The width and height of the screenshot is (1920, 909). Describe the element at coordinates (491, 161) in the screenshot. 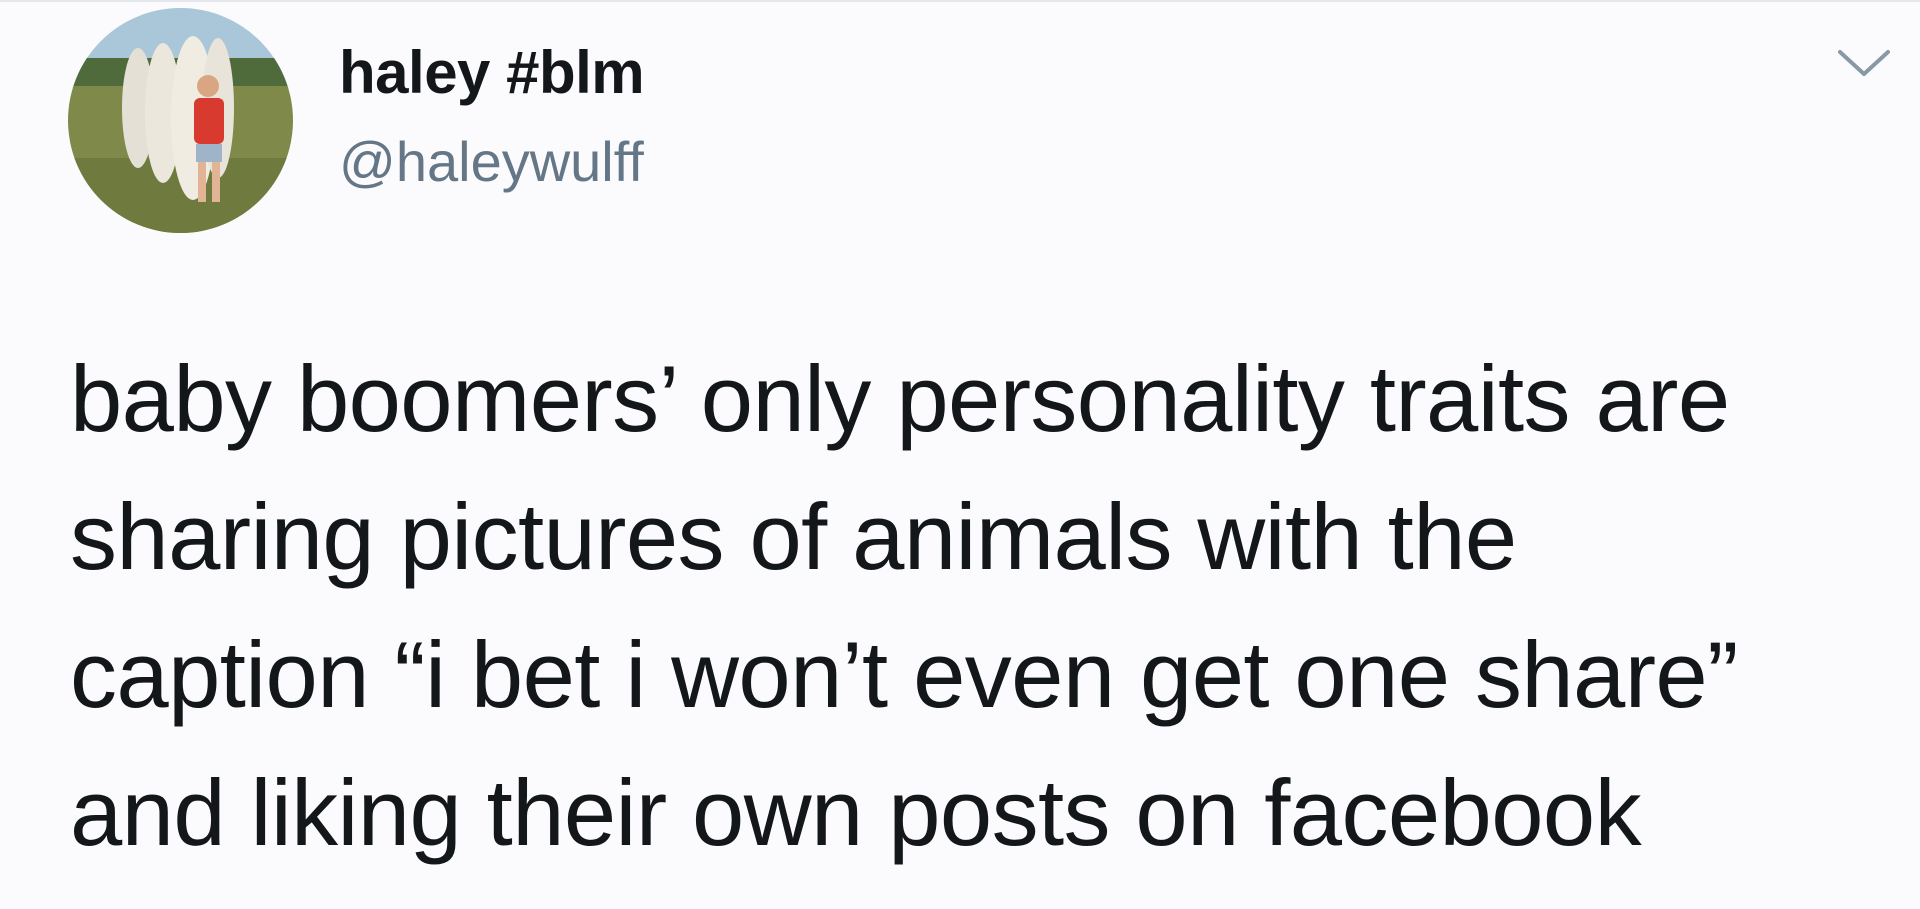

I see `author-handle: @haleywulff` at that location.